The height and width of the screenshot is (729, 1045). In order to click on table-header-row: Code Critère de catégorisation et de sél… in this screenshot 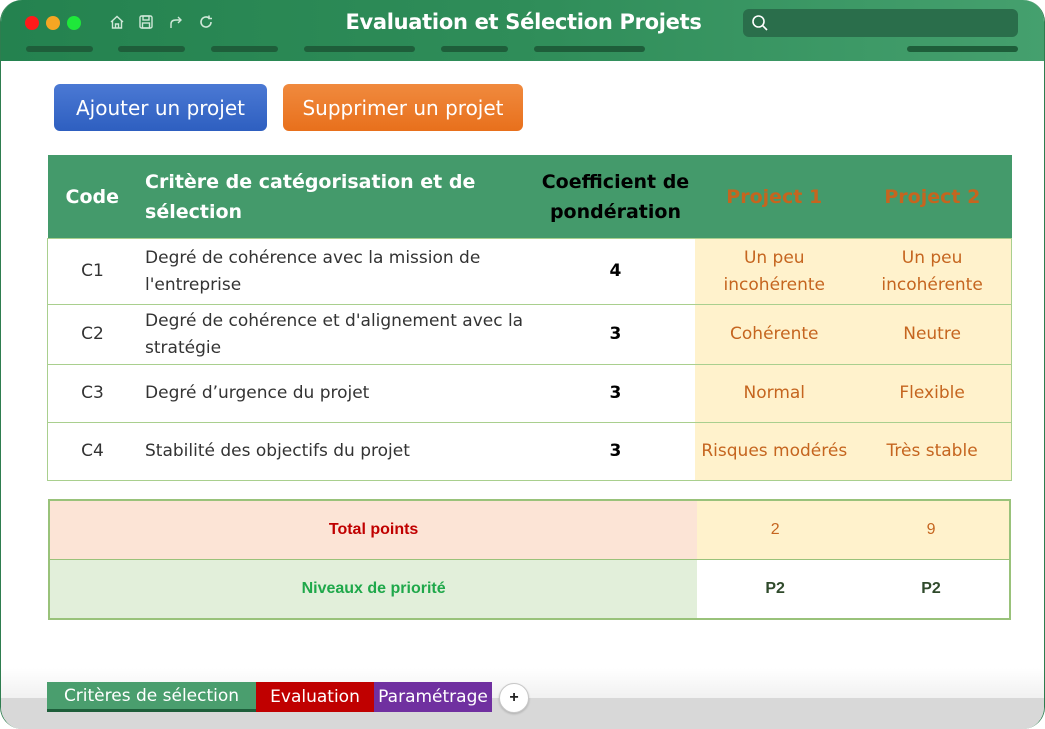, I will do `click(529, 197)`.